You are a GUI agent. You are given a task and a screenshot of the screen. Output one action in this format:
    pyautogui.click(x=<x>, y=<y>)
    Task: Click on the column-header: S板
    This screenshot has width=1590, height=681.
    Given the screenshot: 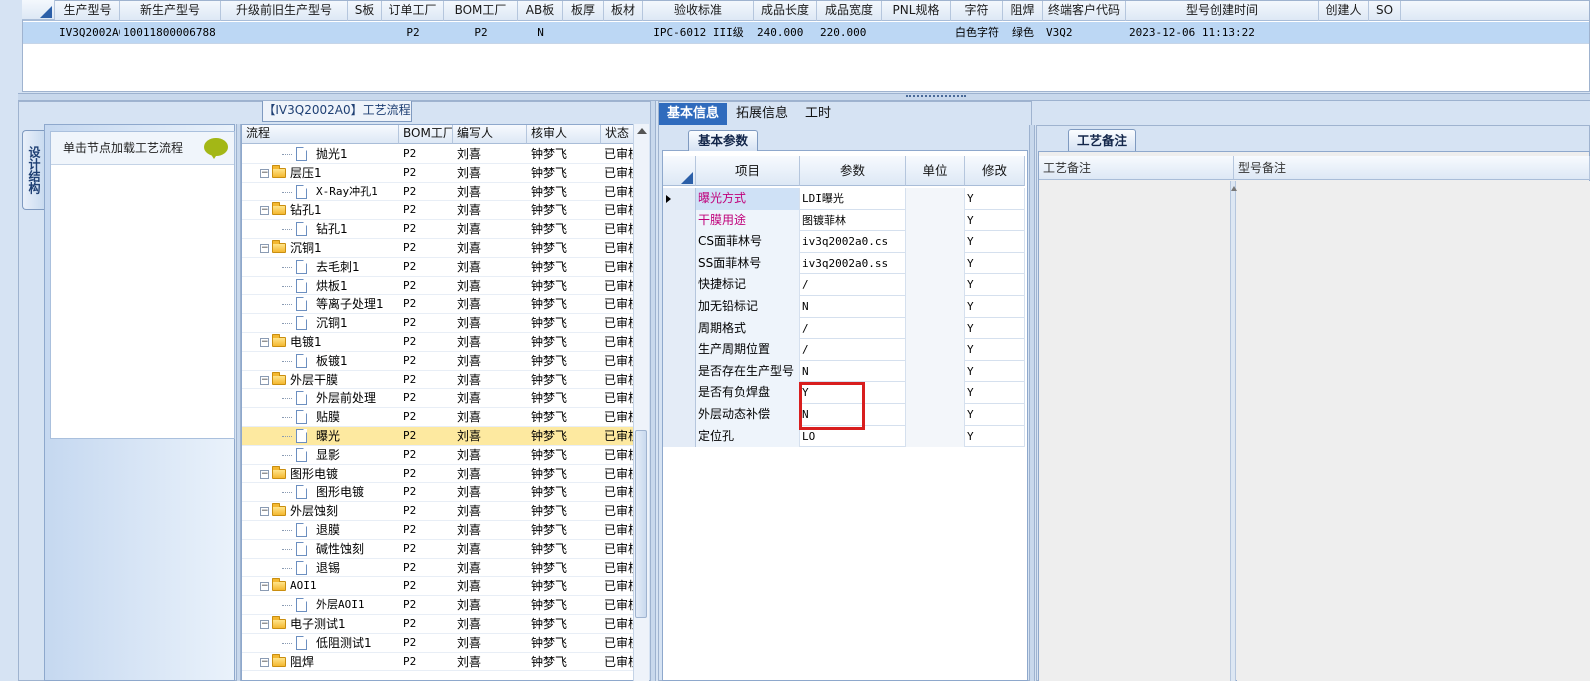 What is the action you would take?
    pyautogui.click(x=365, y=11)
    